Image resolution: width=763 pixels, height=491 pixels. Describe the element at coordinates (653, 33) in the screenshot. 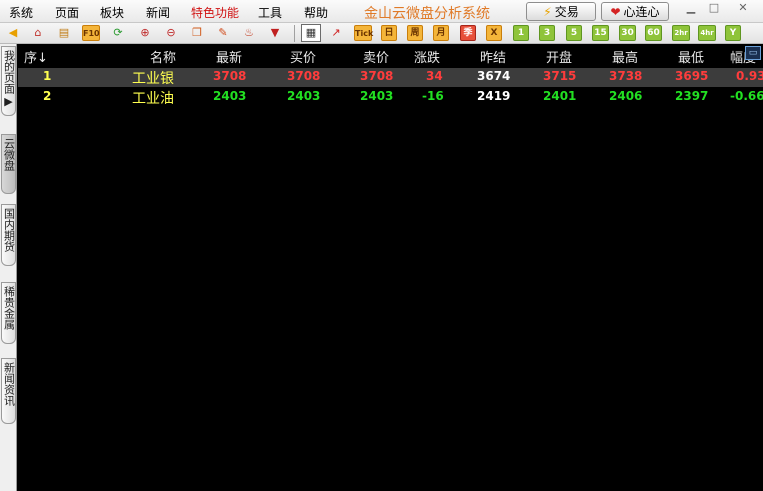

I see `period-60min-button: 60` at that location.